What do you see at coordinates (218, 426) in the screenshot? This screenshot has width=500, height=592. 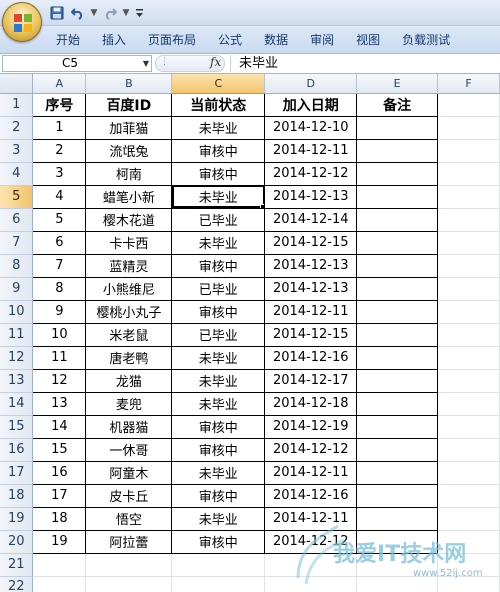 I see `cell-c15: 审核中` at bounding box center [218, 426].